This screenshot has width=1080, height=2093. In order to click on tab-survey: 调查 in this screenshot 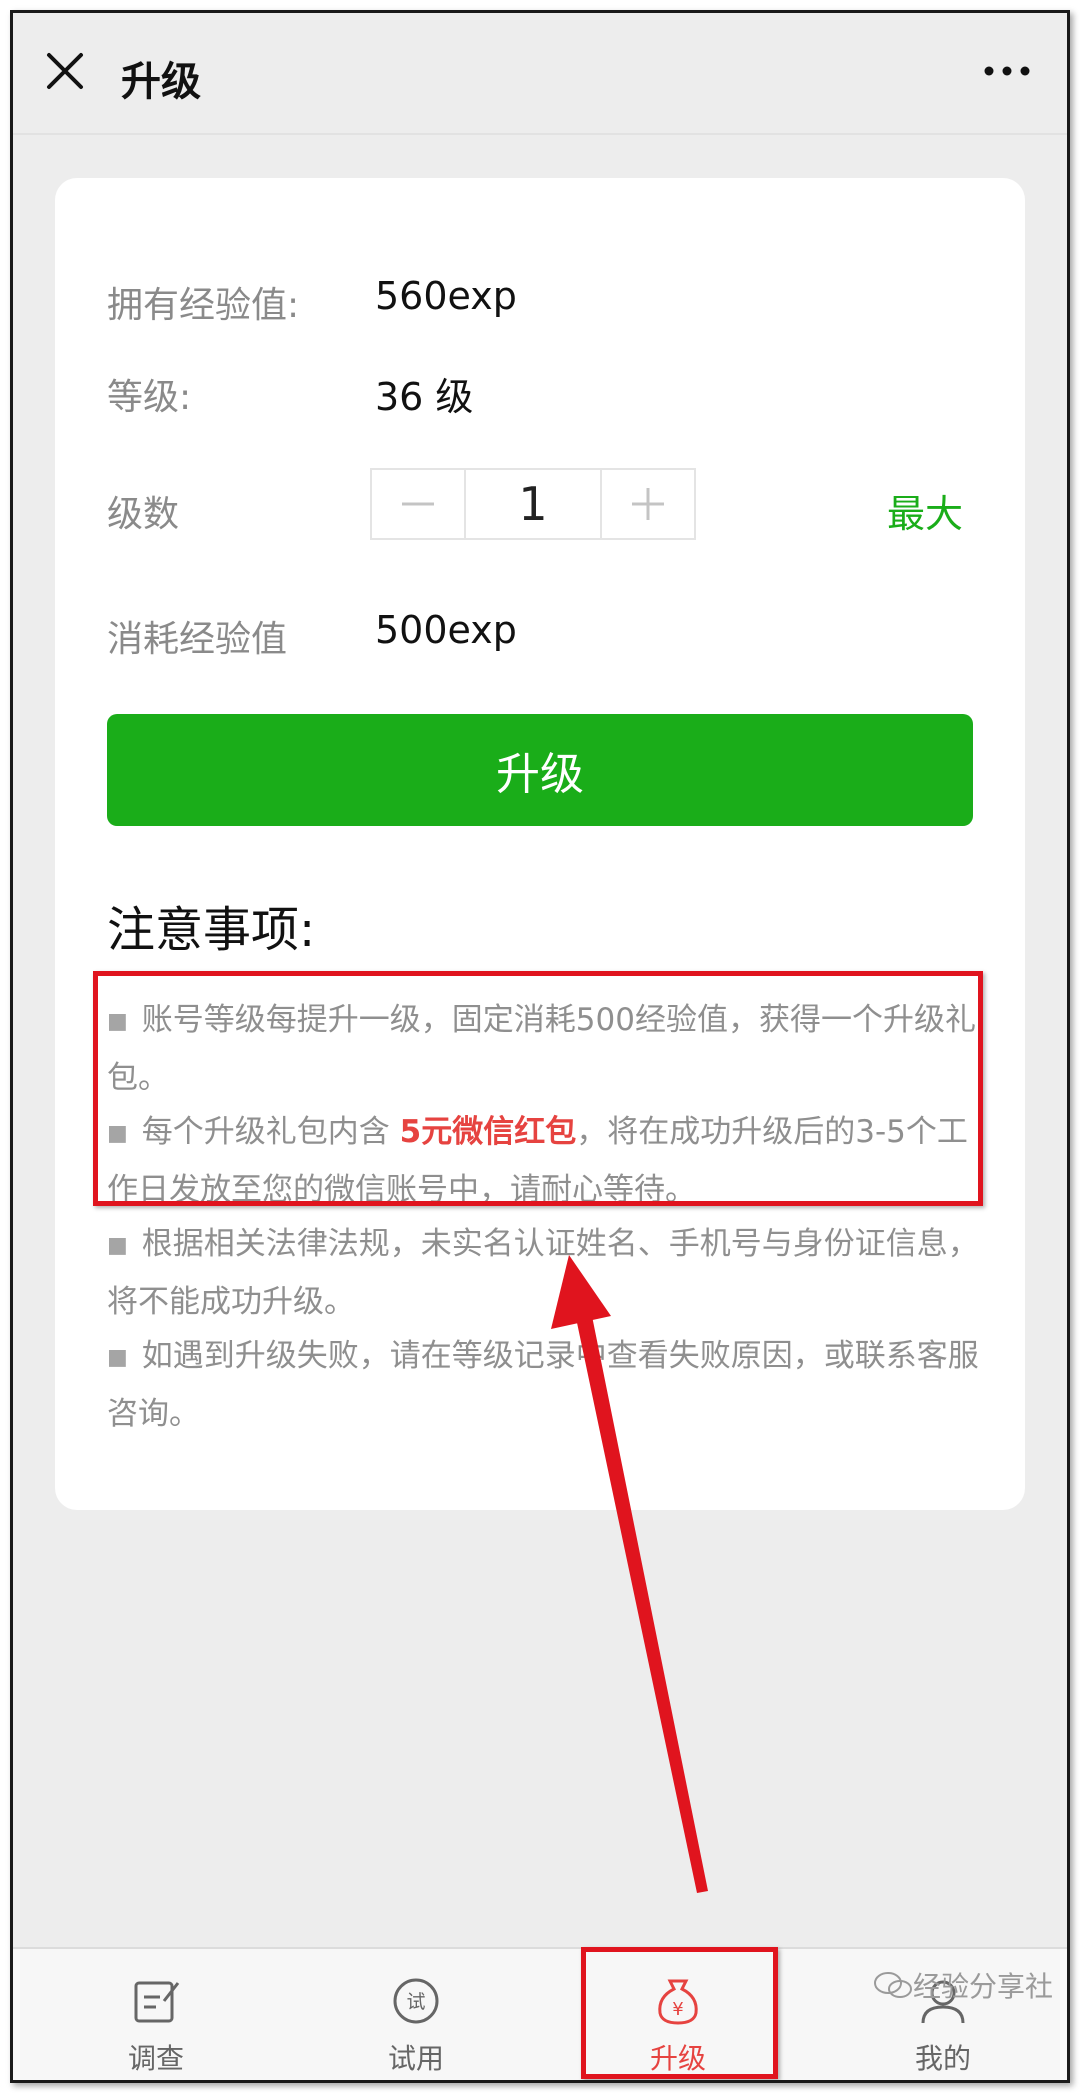, I will do `click(156, 2014)`.